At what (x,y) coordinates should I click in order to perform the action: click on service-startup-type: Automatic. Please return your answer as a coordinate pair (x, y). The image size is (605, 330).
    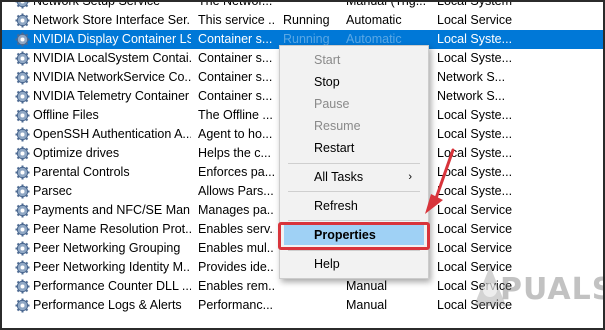
    Looking at the image, I should click on (374, 20).